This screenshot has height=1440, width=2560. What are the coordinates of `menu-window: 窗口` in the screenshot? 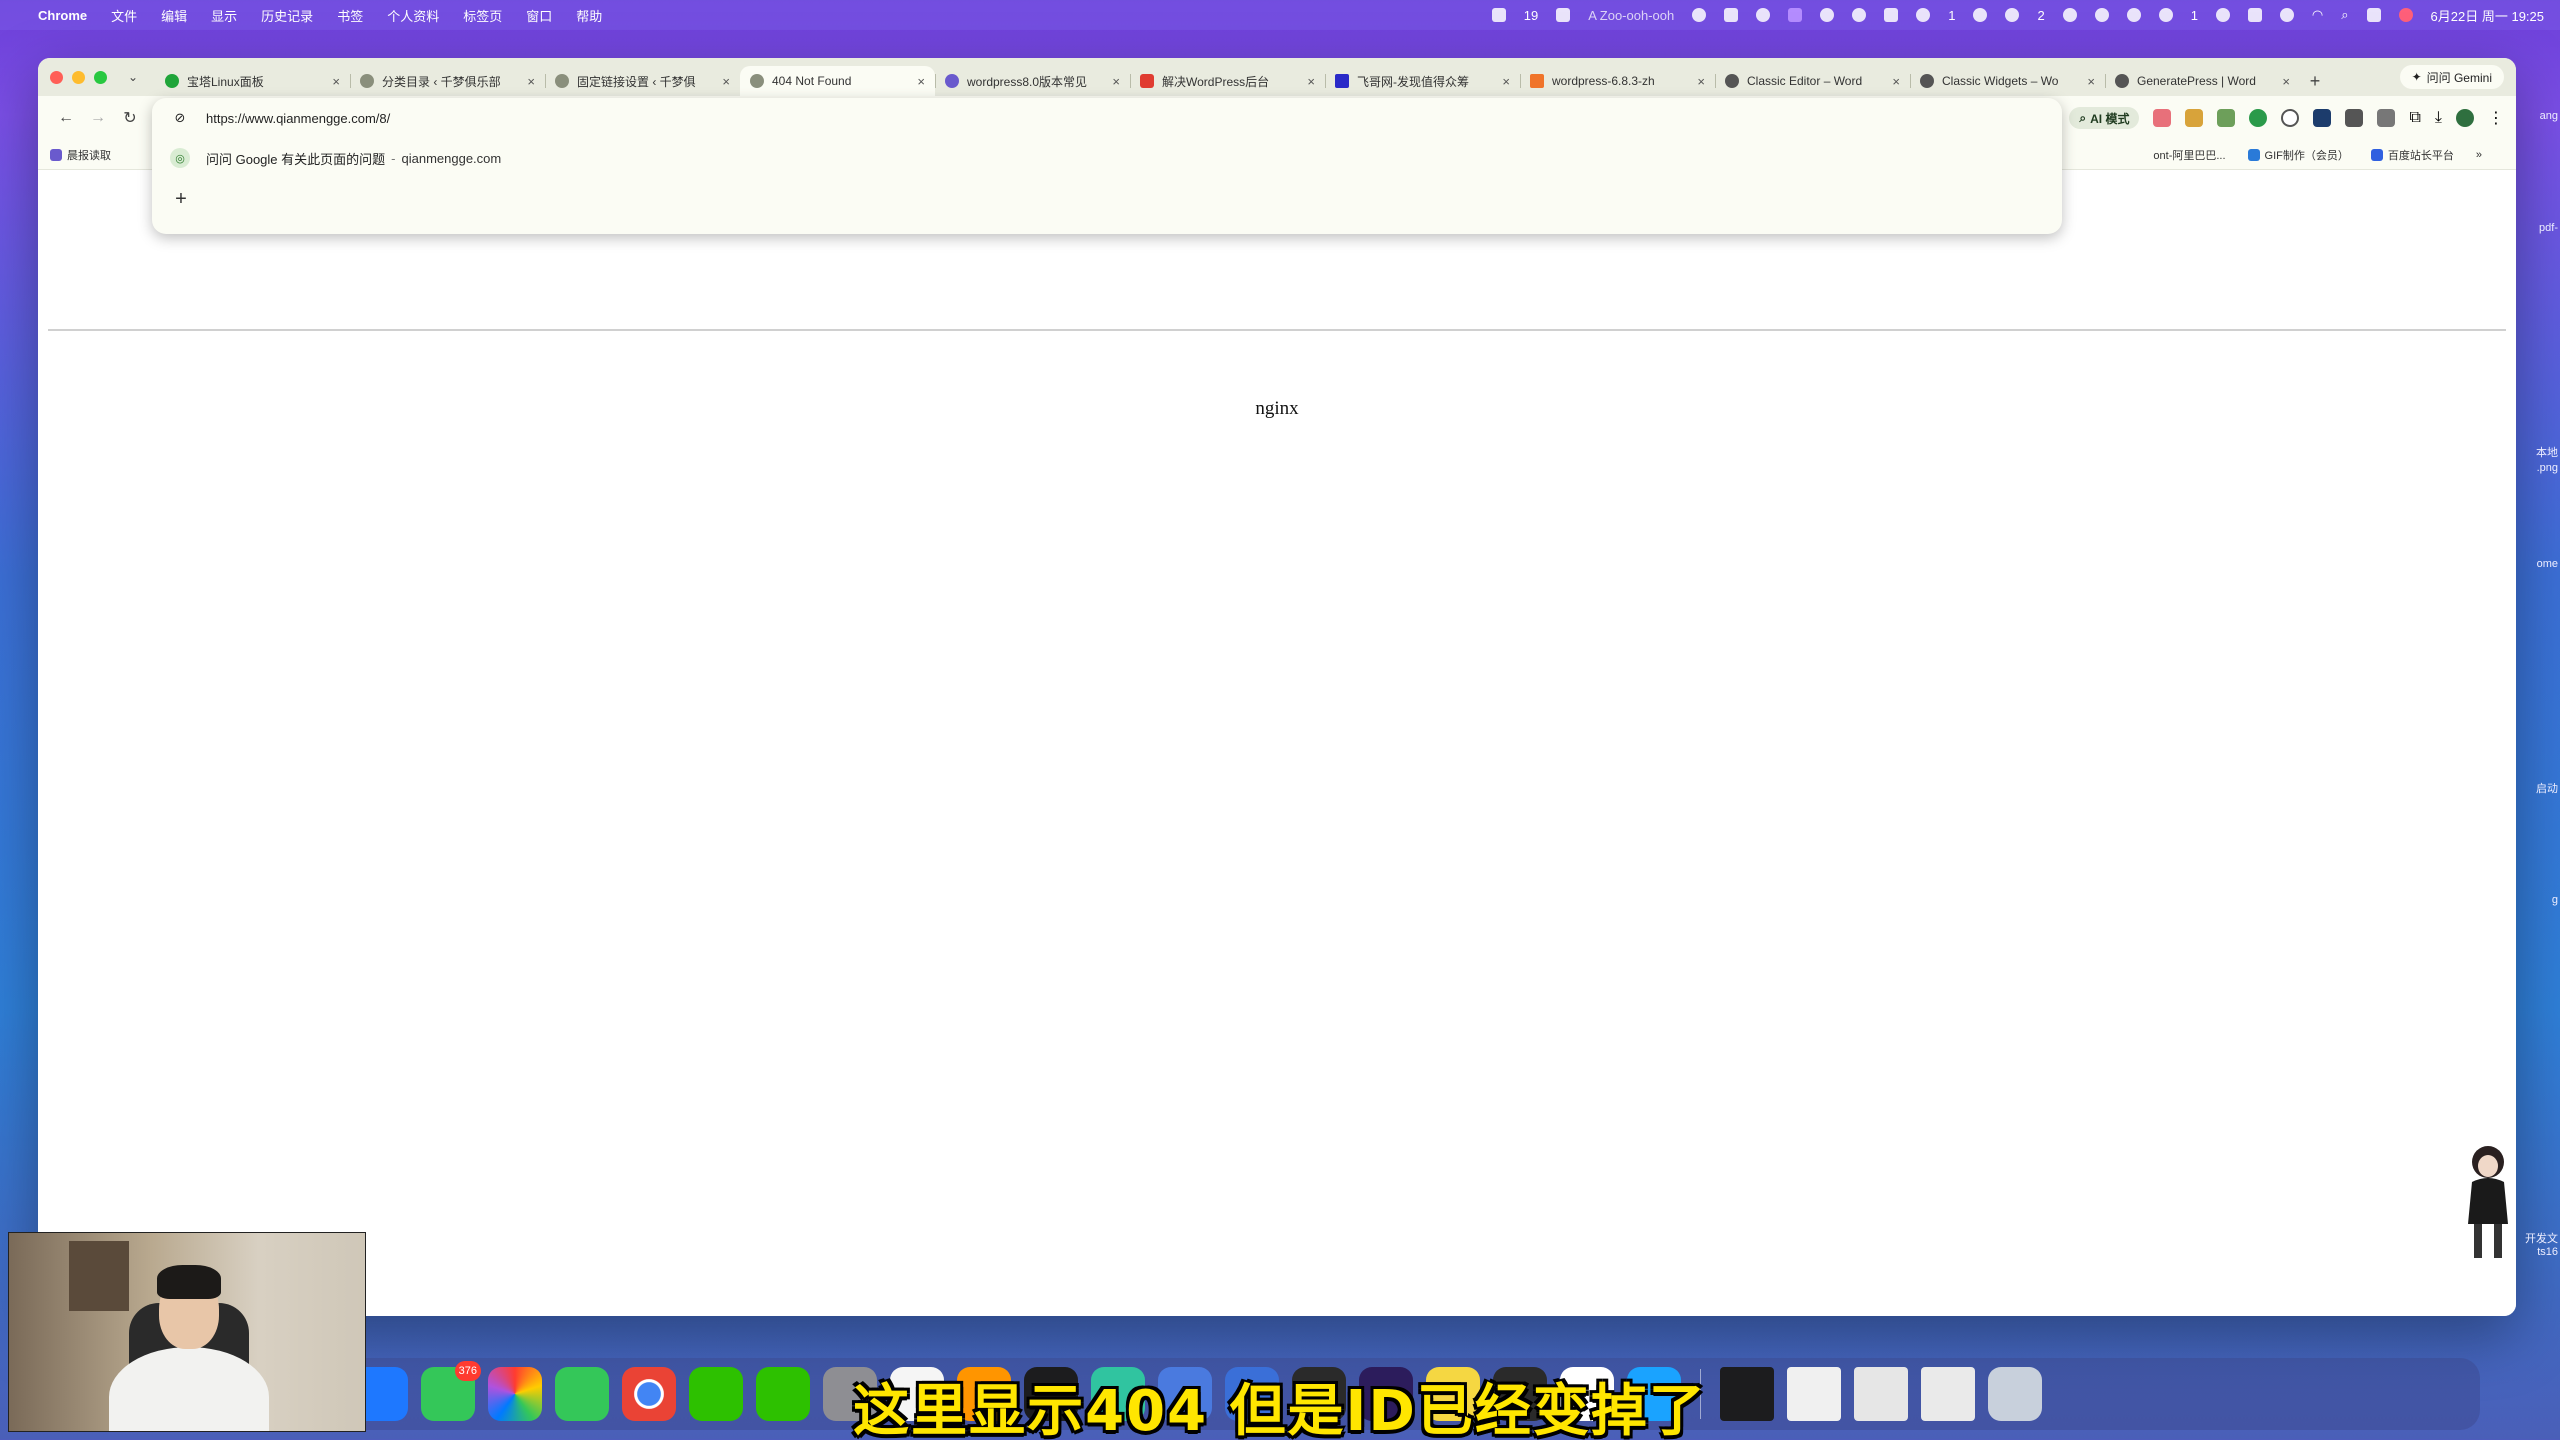 It's located at (539, 15).